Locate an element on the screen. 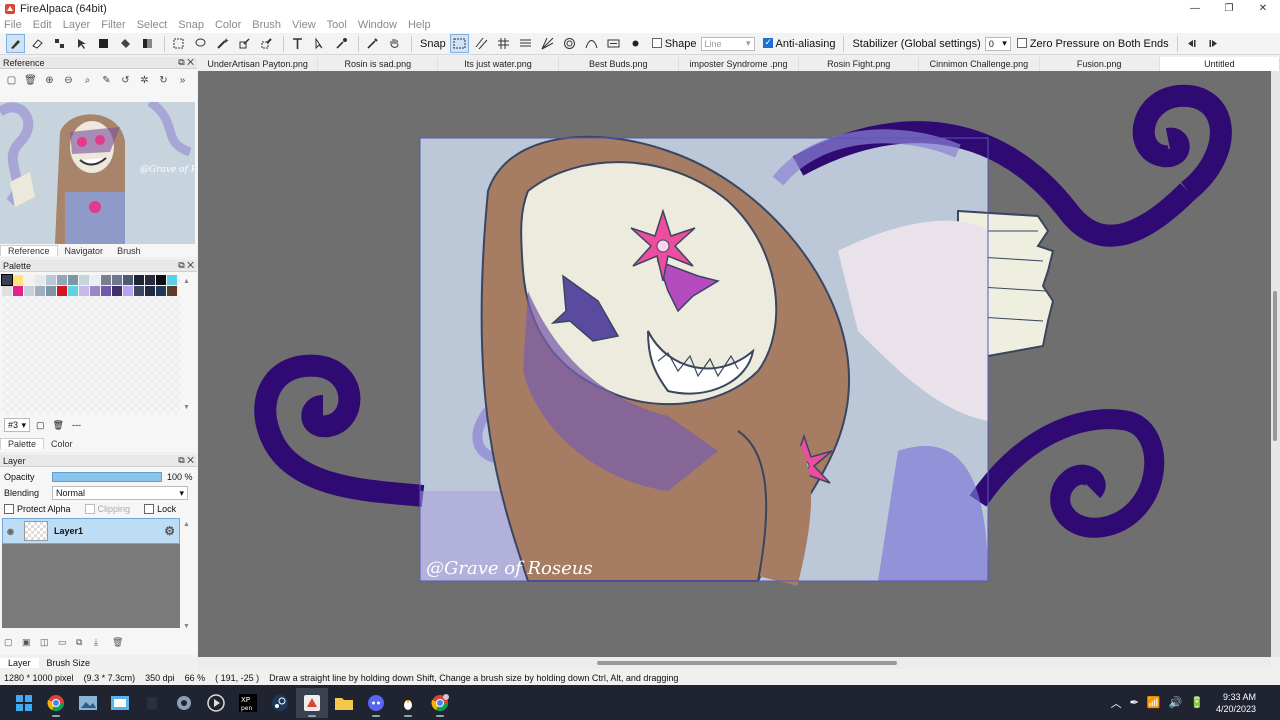 This screenshot has height=720, width=1280. eyedropper-icon: ✎ is located at coordinates (106, 80).